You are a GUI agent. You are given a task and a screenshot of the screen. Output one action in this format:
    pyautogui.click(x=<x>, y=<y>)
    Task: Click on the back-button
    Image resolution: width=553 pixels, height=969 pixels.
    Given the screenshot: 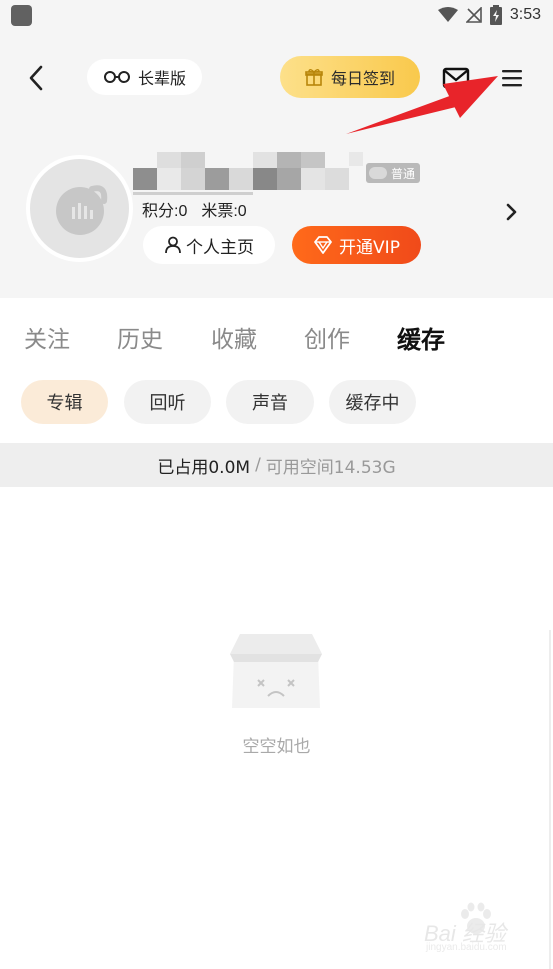 What is the action you would take?
    pyautogui.click(x=36, y=78)
    